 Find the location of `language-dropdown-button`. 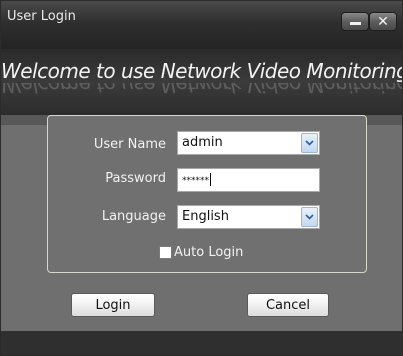

language-dropdown-button is located at coordinates (309, 217).